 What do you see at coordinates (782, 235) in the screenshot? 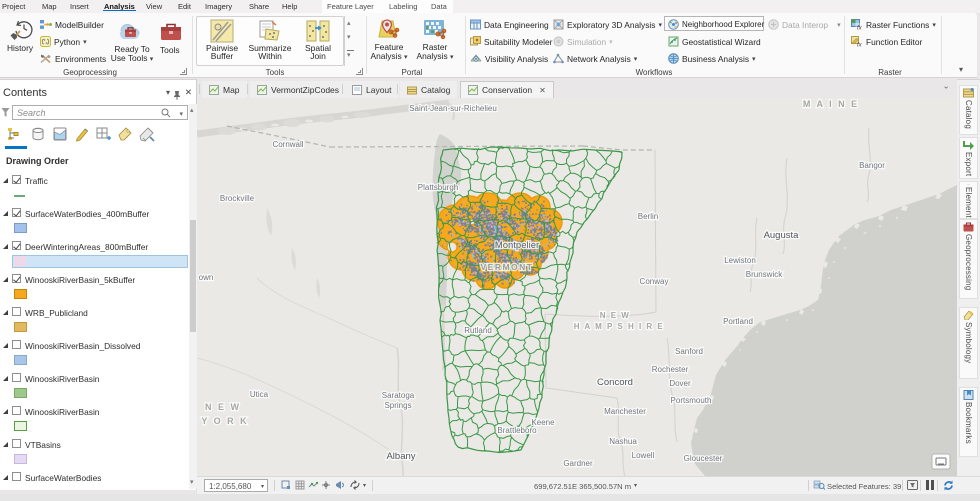
I see `svg-text: Augusta` at bounding box center [782, 235].